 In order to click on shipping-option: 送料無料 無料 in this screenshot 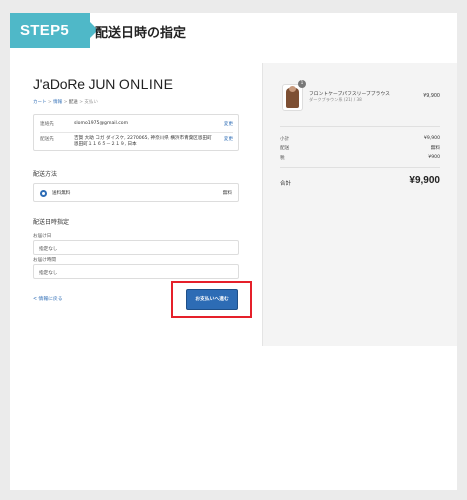, I will do `click(136, 192)`.